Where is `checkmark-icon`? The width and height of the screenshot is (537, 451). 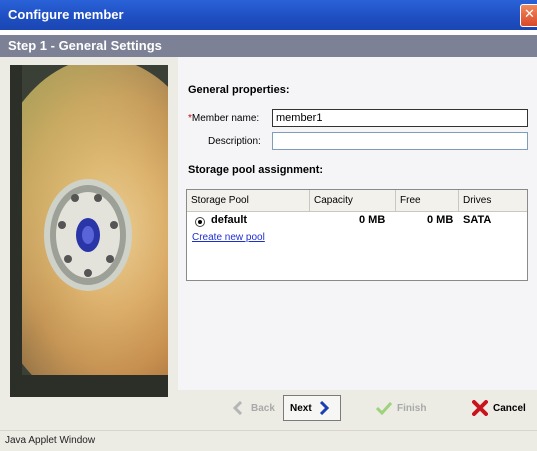
checkmark-icon is located at coordinates (384, 408).